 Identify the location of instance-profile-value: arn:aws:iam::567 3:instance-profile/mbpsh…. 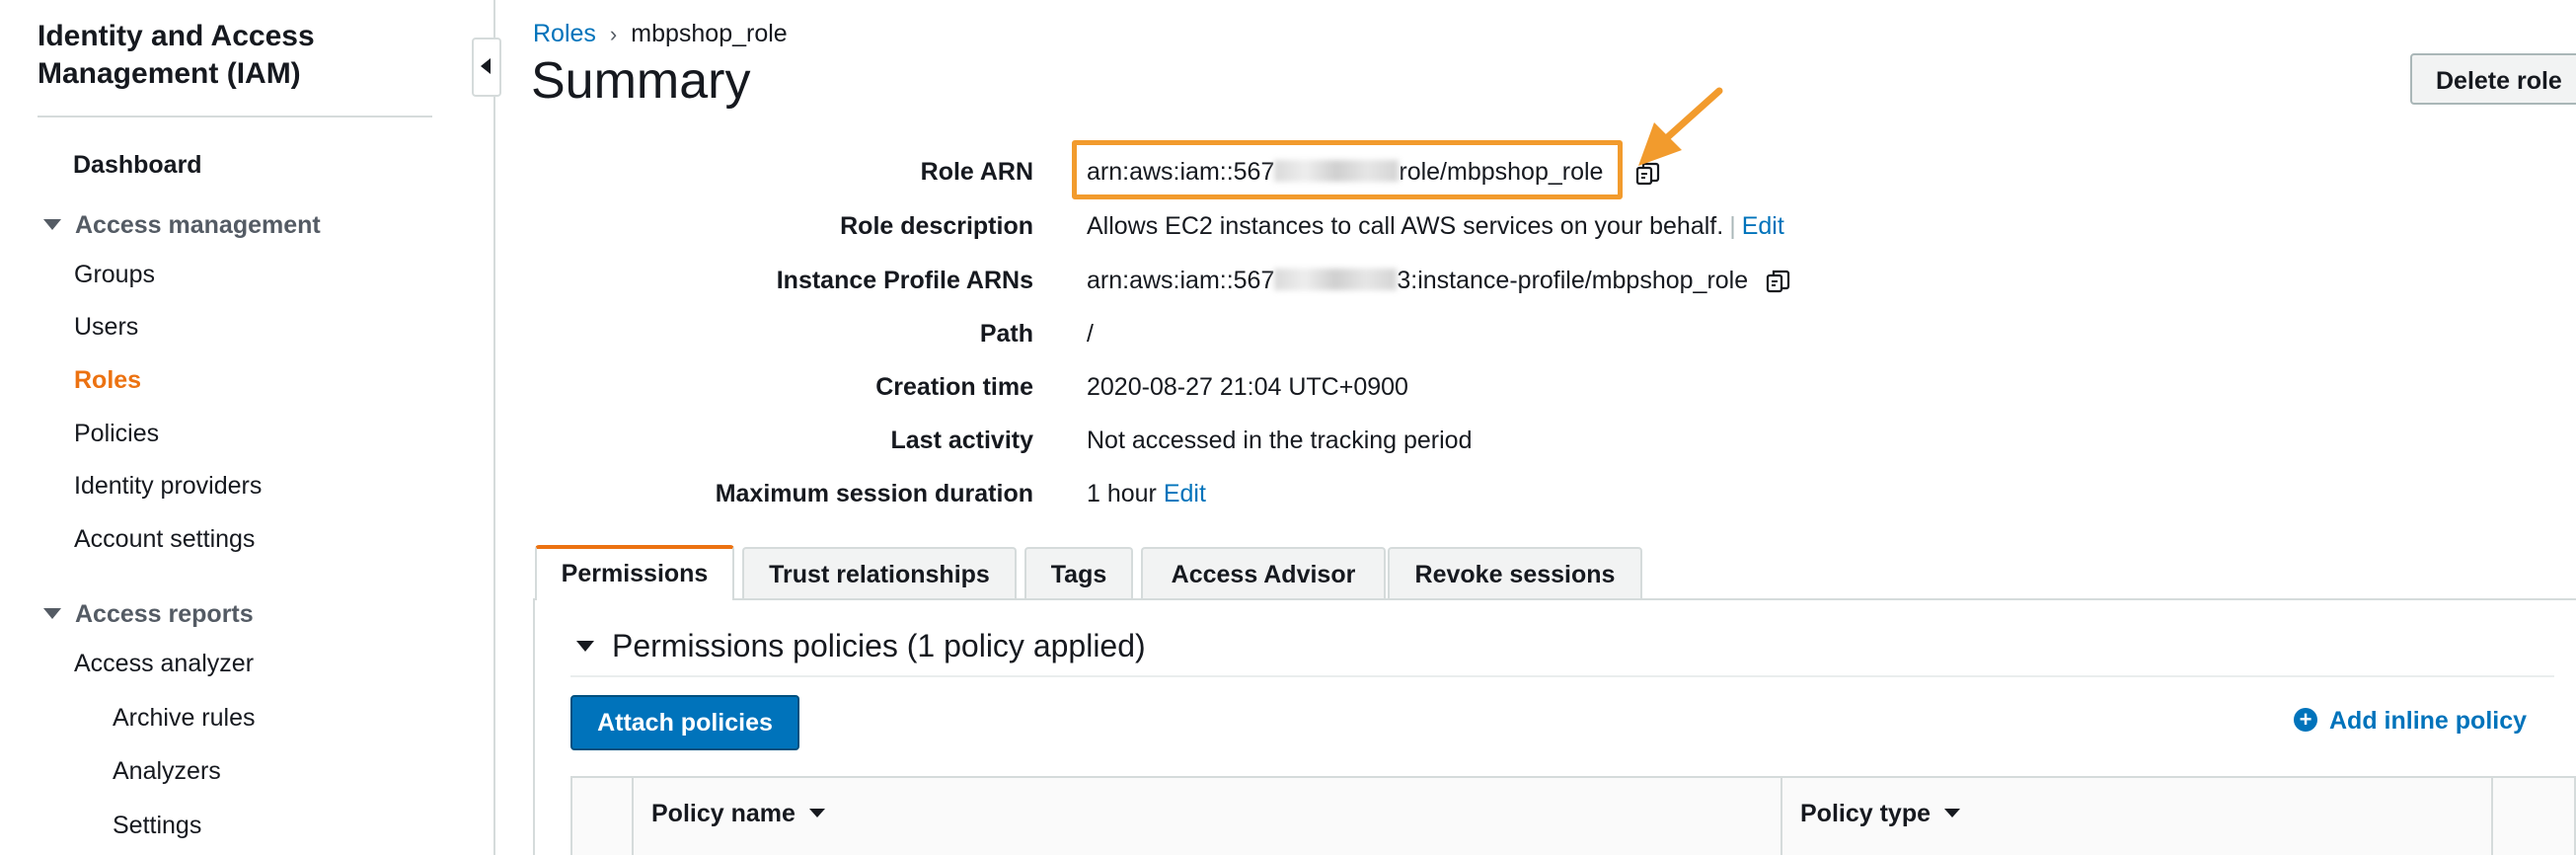
(1417, 281).